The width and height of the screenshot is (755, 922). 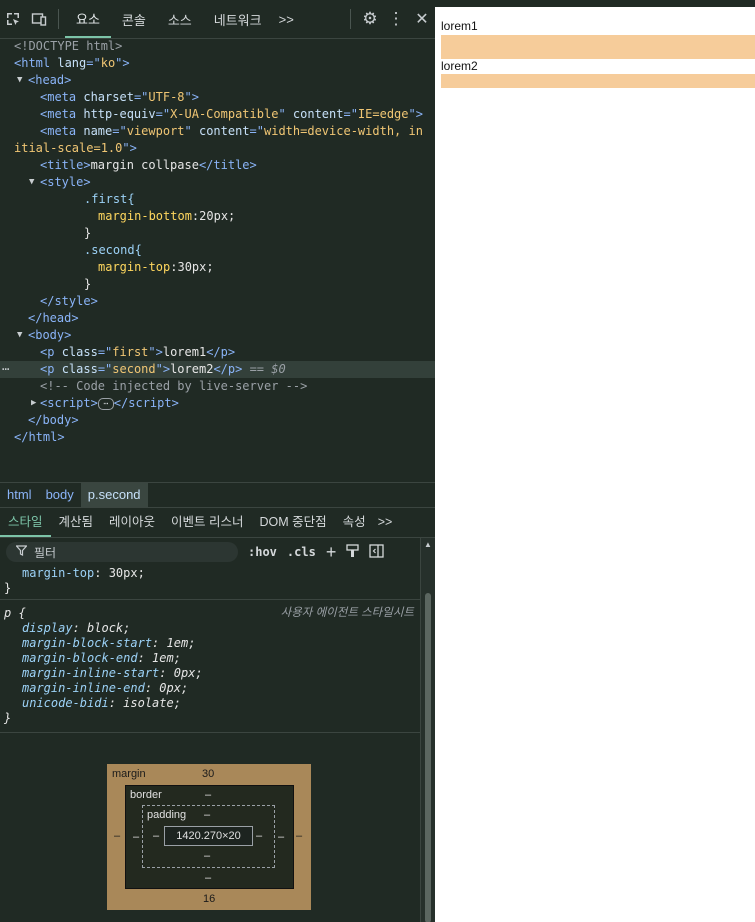 What do you see at coordinates (331, 552) in the screenshot?
I see `new-style-rule-icon: +` at bounding box center [331, 552].